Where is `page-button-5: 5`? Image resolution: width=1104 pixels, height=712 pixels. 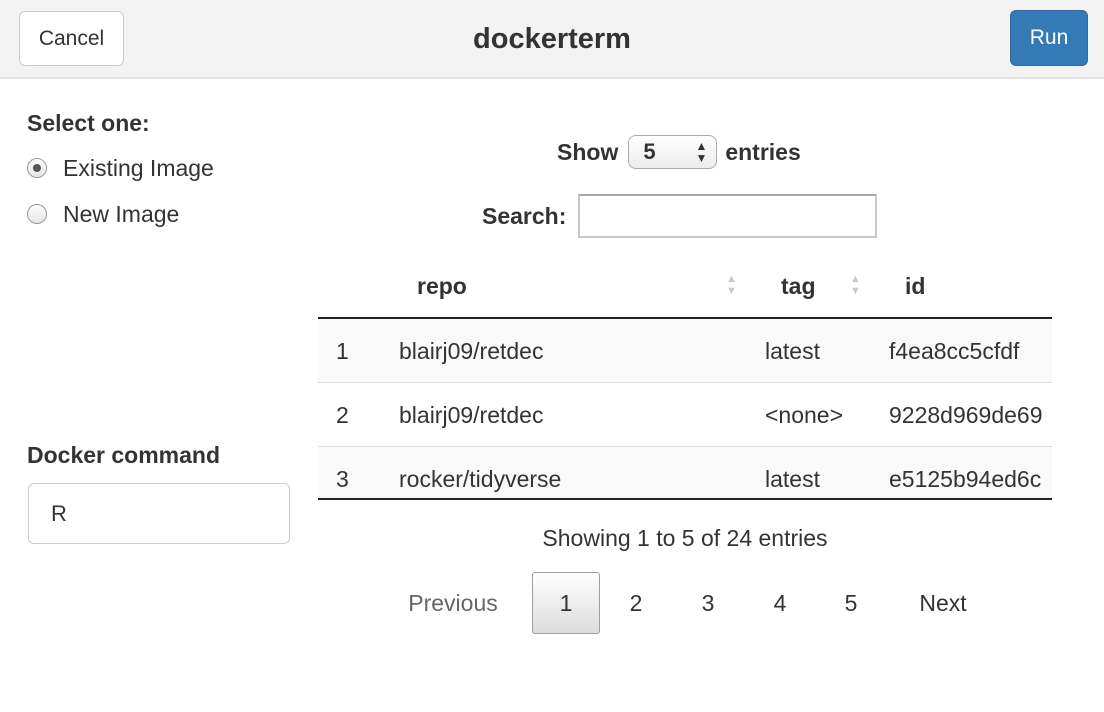 page-button-5: 5 is located at coordinates (851, 603).